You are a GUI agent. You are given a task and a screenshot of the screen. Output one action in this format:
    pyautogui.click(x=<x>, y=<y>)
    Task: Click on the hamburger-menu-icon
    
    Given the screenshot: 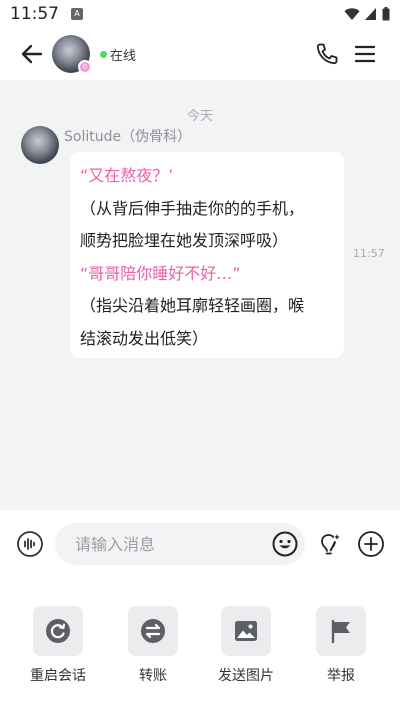 What is the action you would take?
    pyautogui.click(x=365, y=54)
    